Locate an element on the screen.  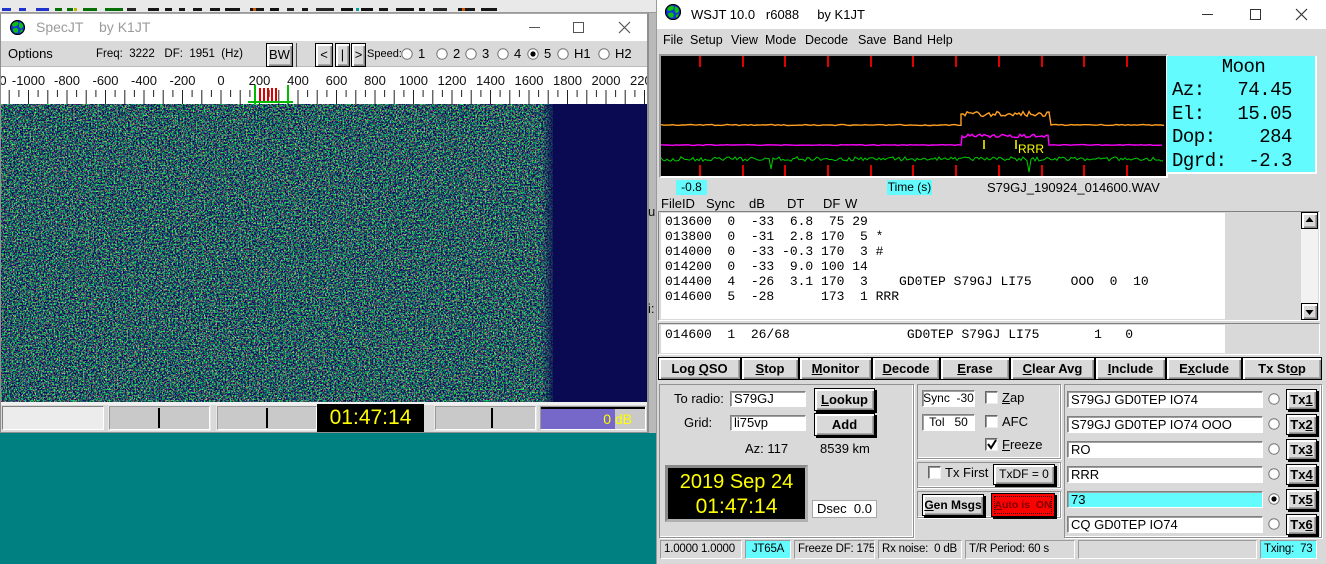
svg-text: 2000 is located at coordinates (606, 80).